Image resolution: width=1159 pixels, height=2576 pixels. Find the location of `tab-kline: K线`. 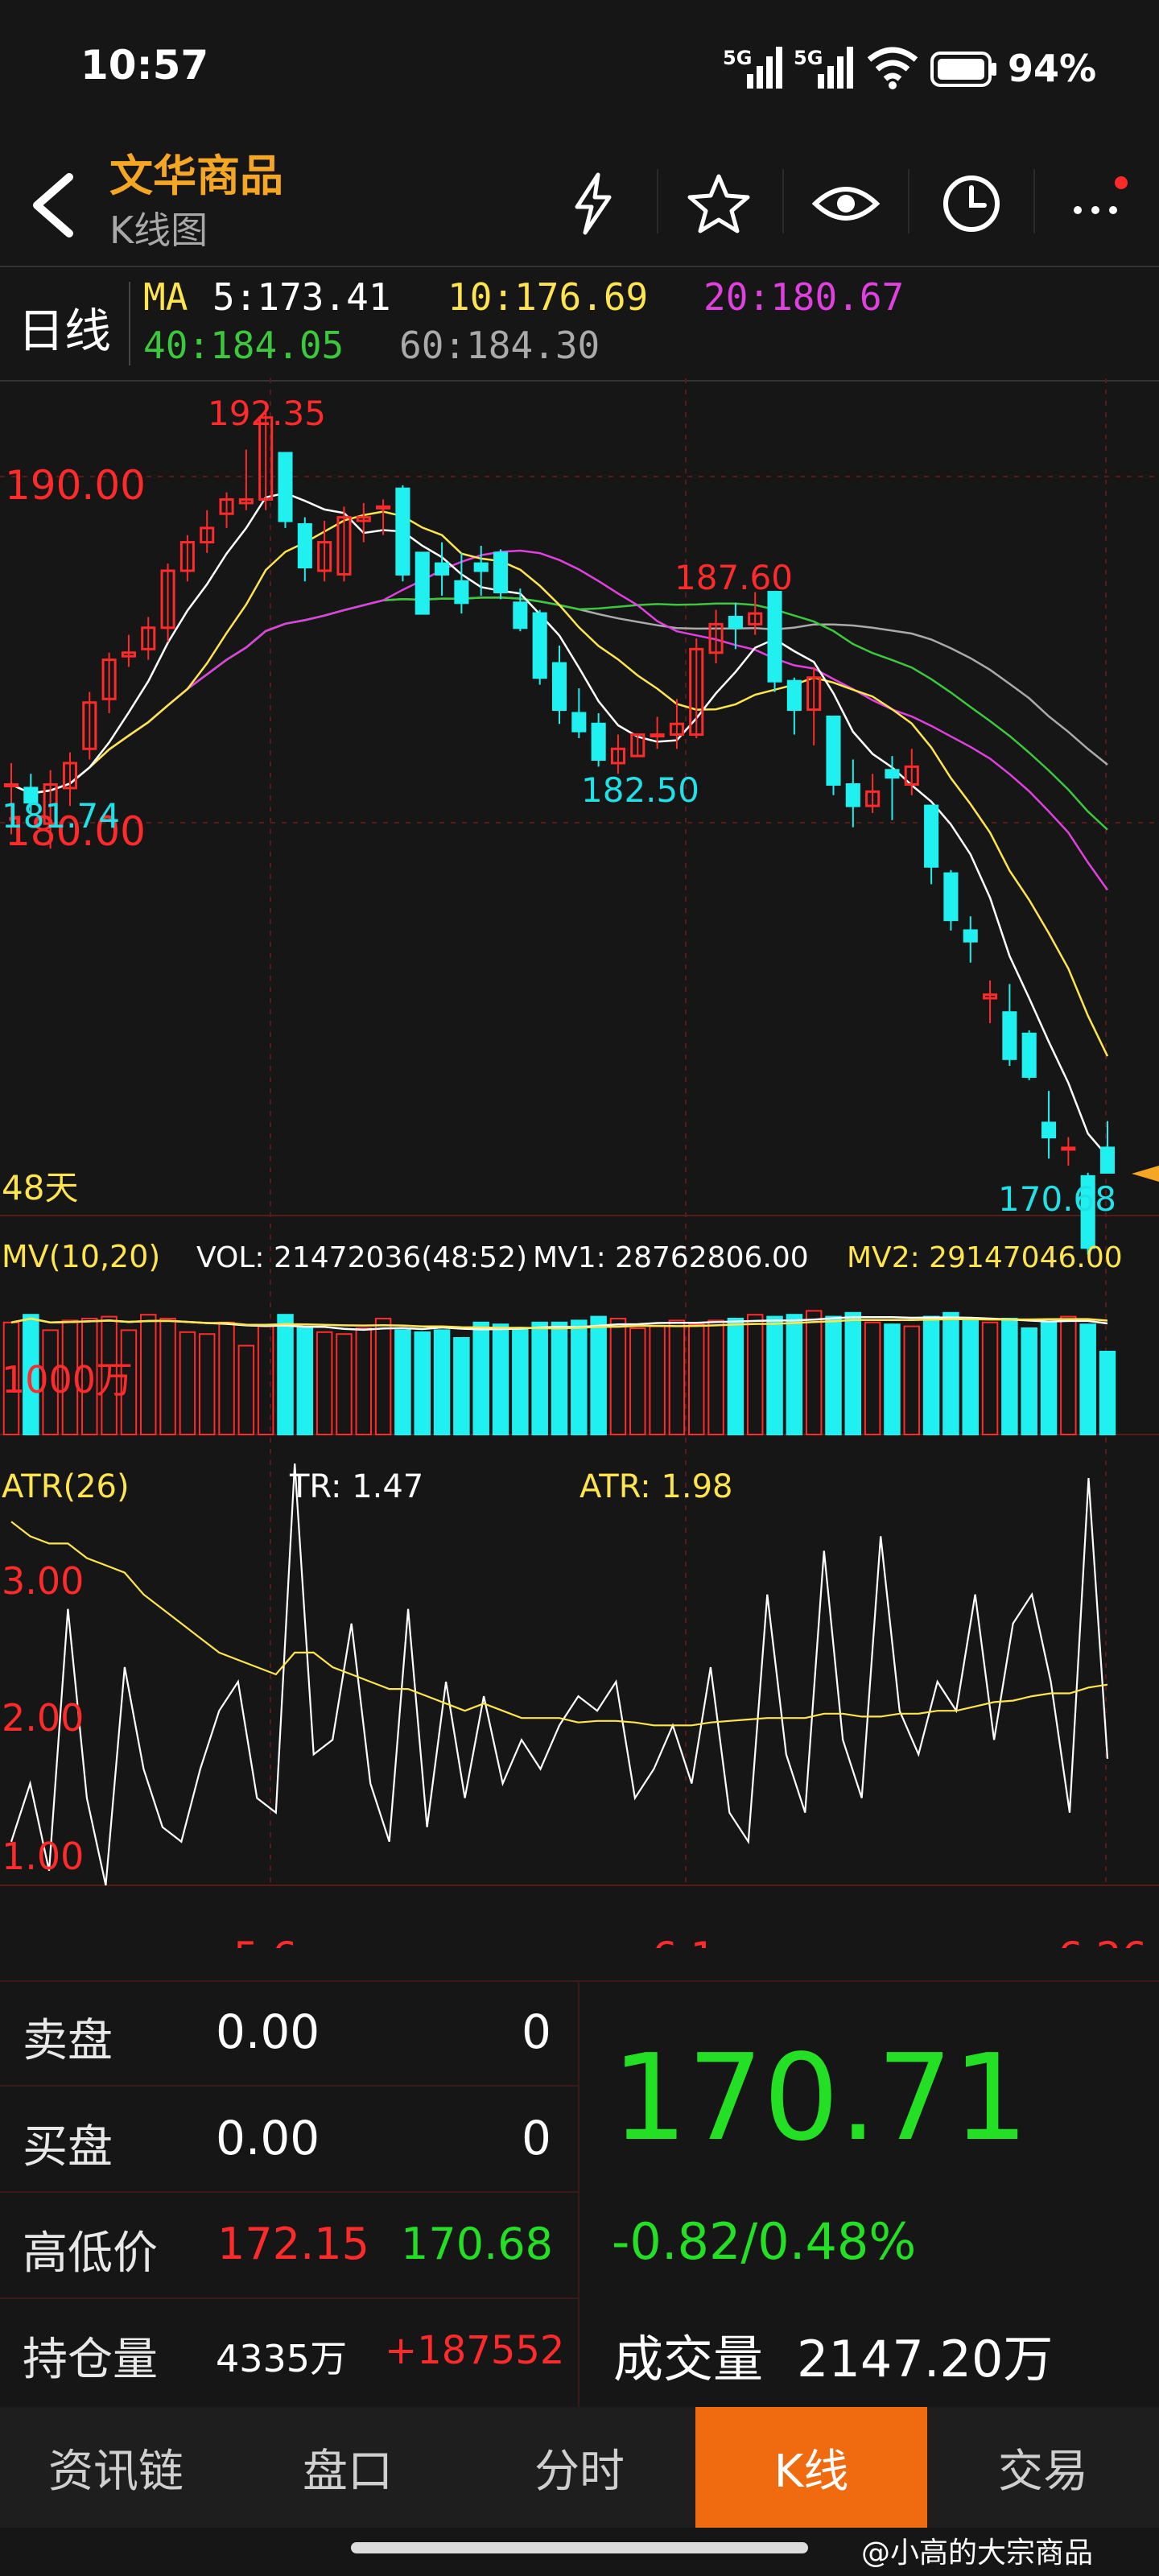

tab-kline: K线 is located at coordinates (811, 2467).